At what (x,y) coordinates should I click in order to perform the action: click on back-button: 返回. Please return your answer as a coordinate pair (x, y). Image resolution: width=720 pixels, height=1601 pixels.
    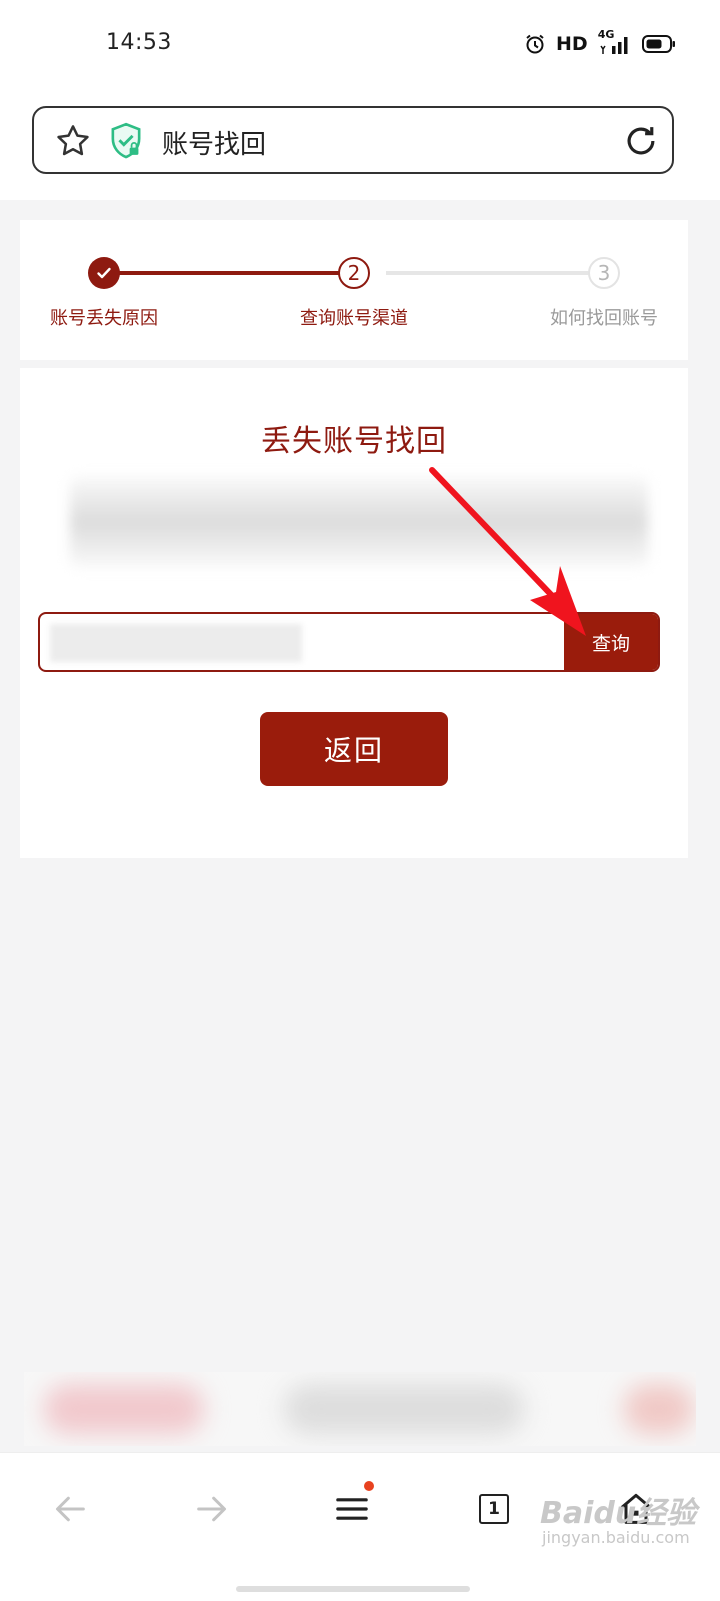
    Looking at the image, I should click on (354, 749).